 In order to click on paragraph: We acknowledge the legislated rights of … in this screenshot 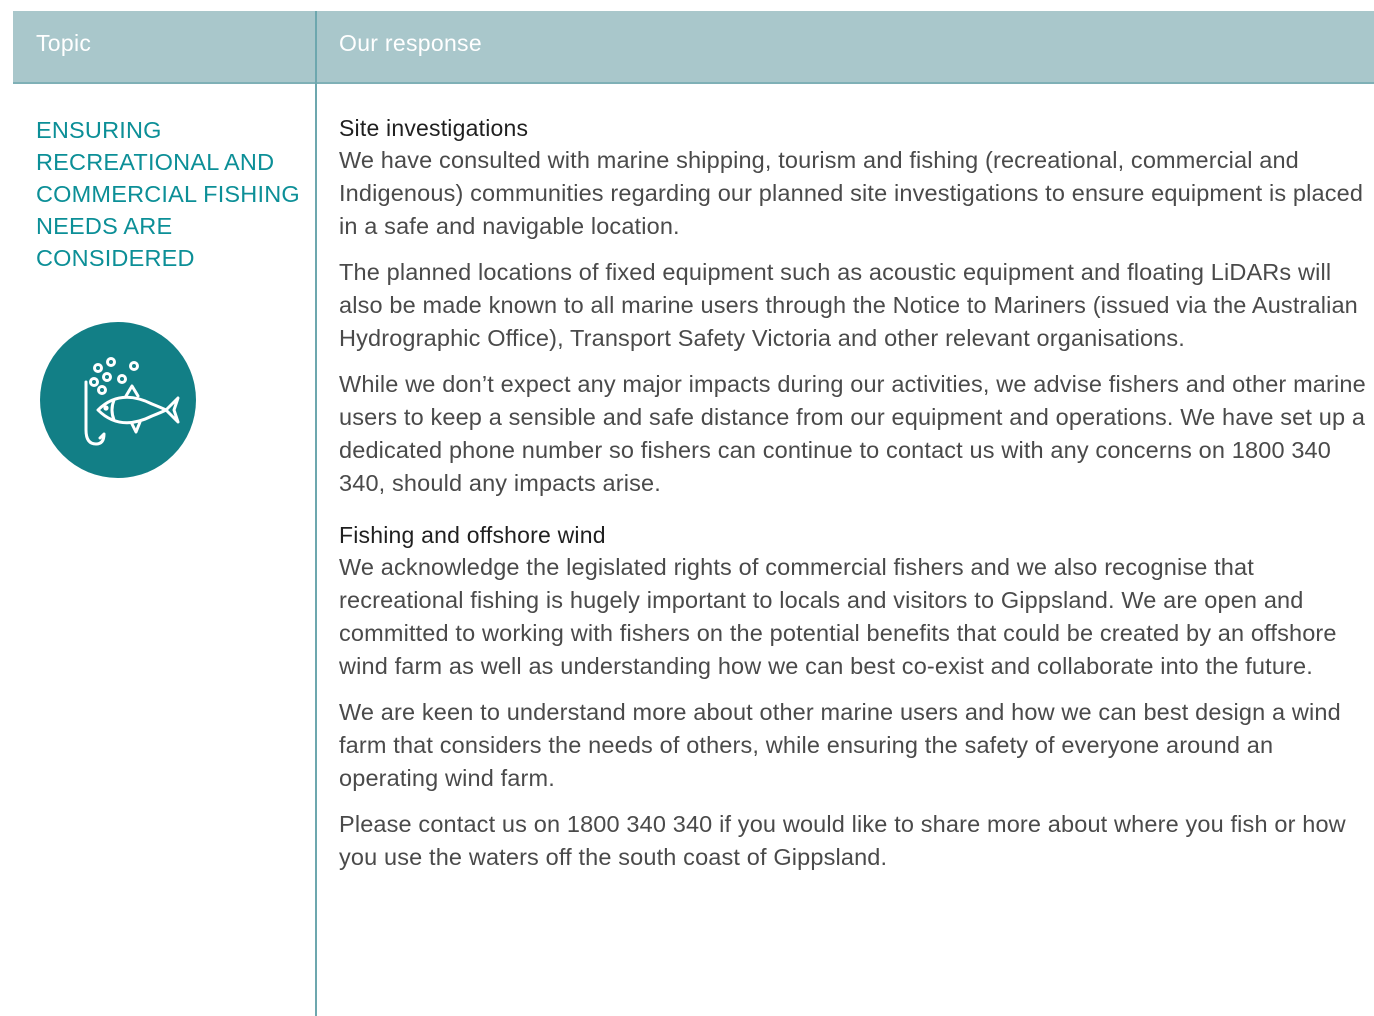, I will do `click(838, 616)`.